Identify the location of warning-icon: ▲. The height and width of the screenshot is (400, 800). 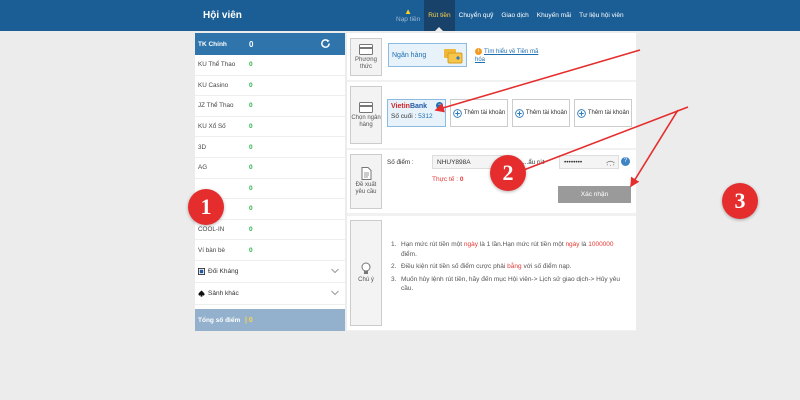
(408, 11).